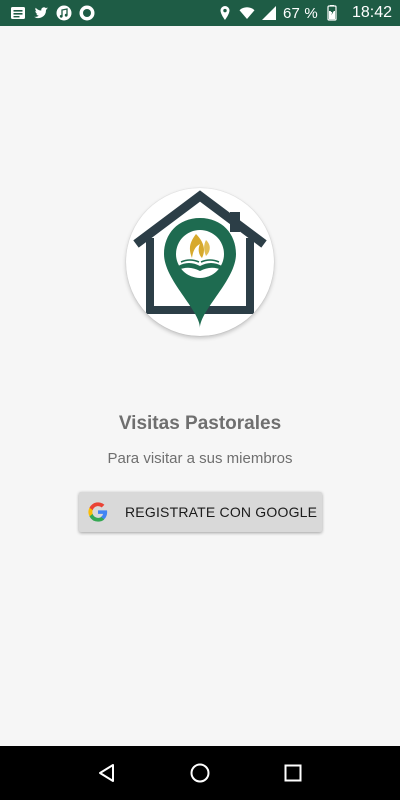 This screenshot has width=400, height=800. Describe the element at coordinates (200, 259) in the screenshot. I see `house-location-pin-logo` at that location.